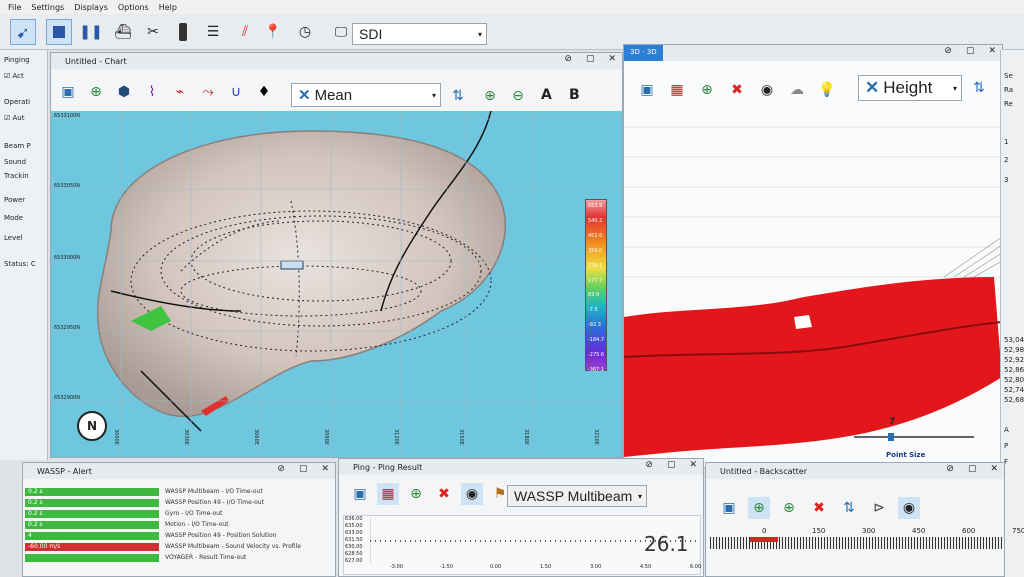  Describe the element at coordinates (91, 32) in the screenshot. I see `pause-button: ❚❚` at that location.